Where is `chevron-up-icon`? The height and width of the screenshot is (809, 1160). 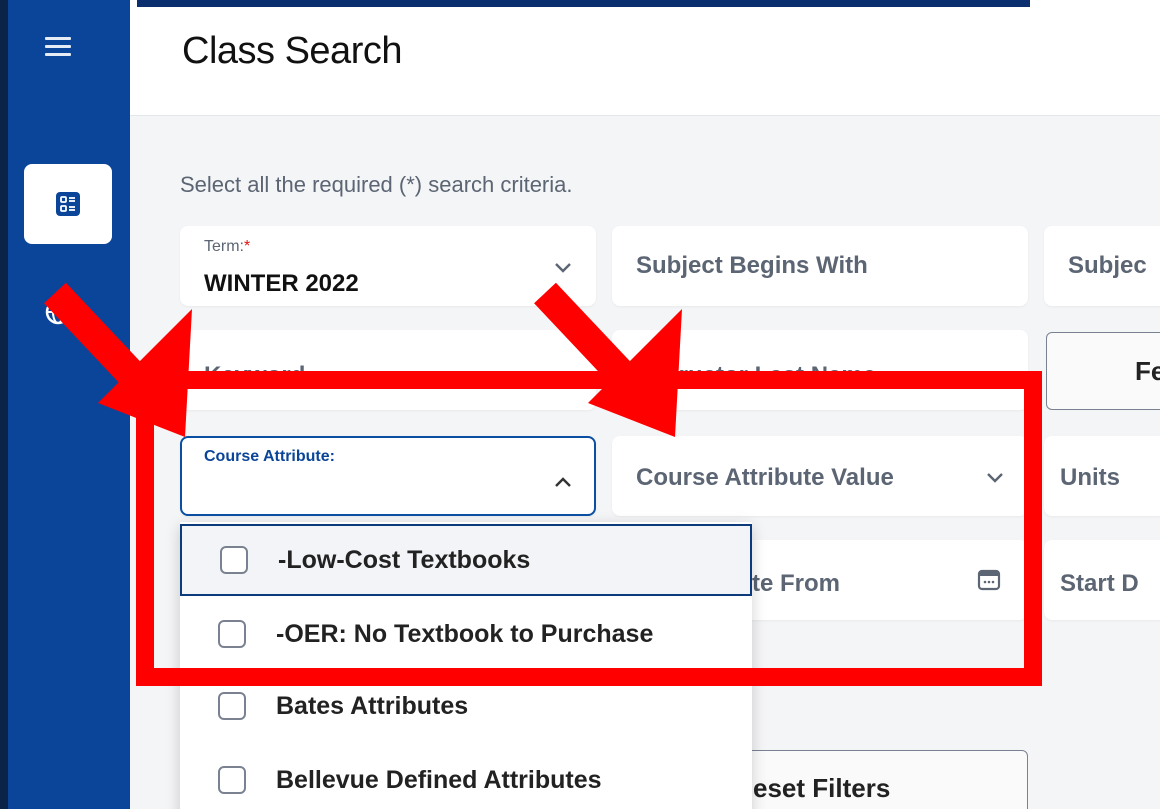
chevron-up-icon is located at coordinates (563, 482).